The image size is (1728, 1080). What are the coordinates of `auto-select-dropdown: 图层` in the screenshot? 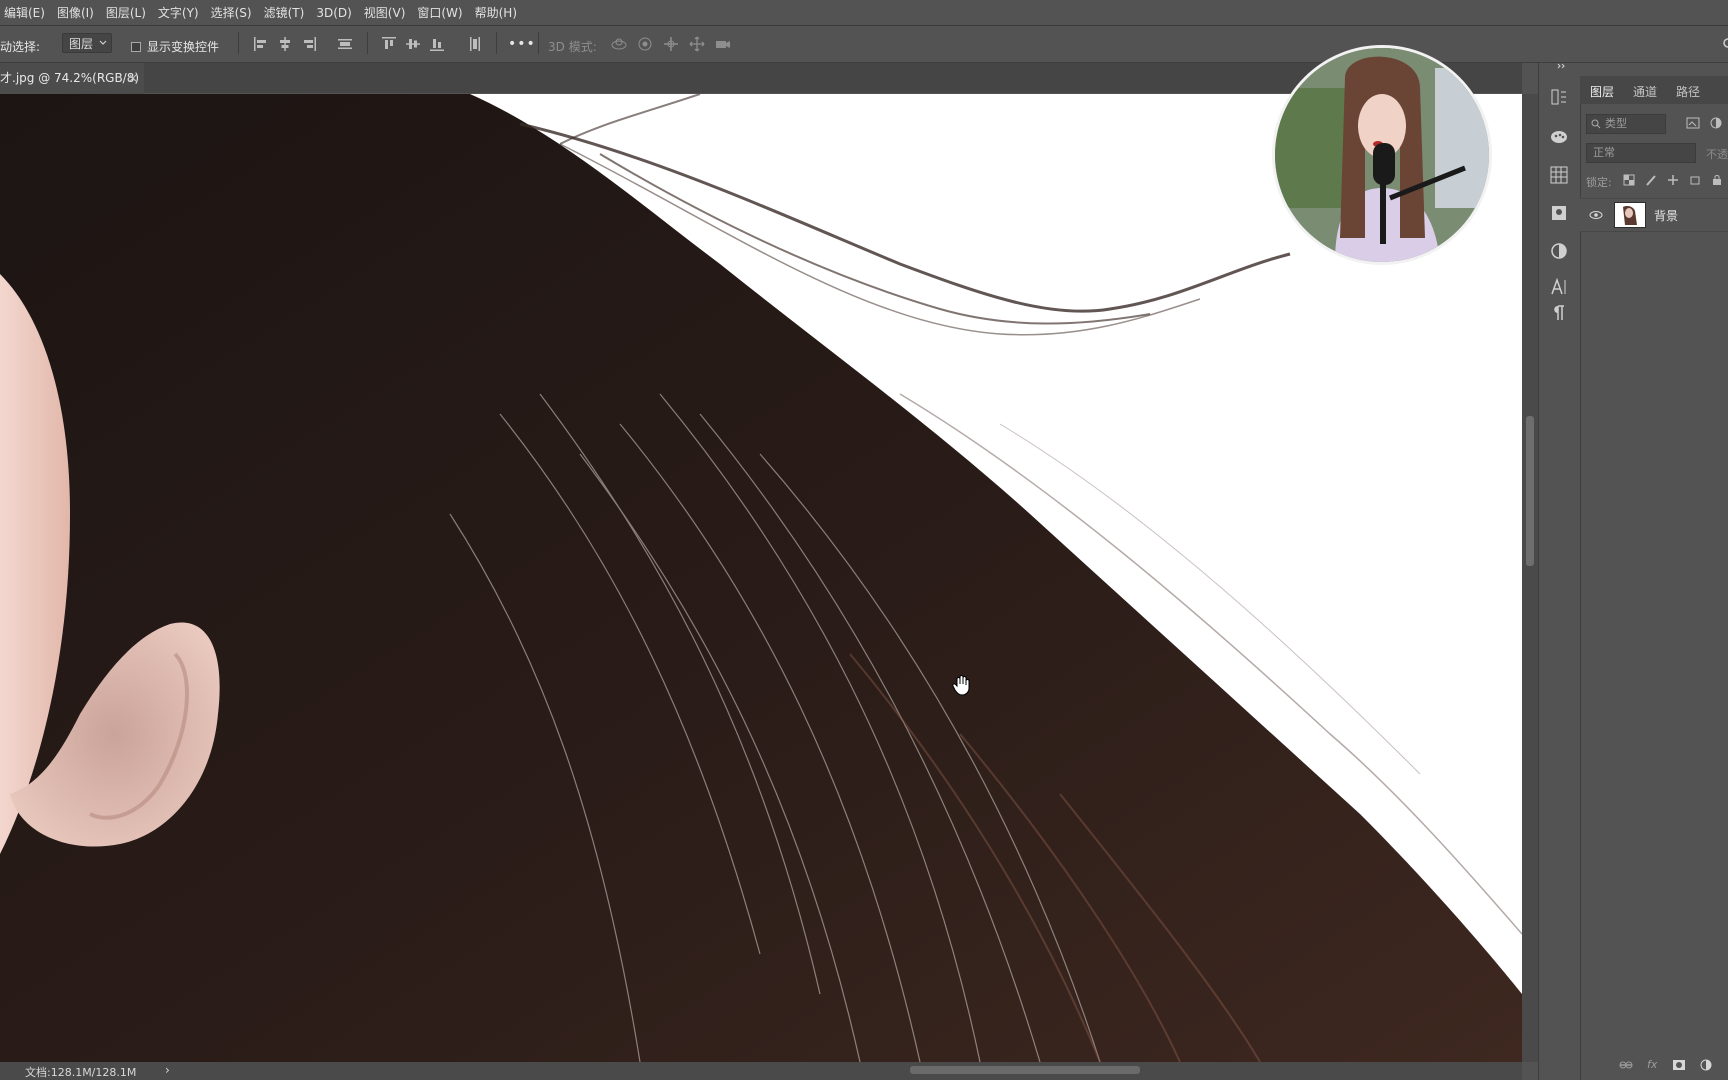 It's located at (87, 43).